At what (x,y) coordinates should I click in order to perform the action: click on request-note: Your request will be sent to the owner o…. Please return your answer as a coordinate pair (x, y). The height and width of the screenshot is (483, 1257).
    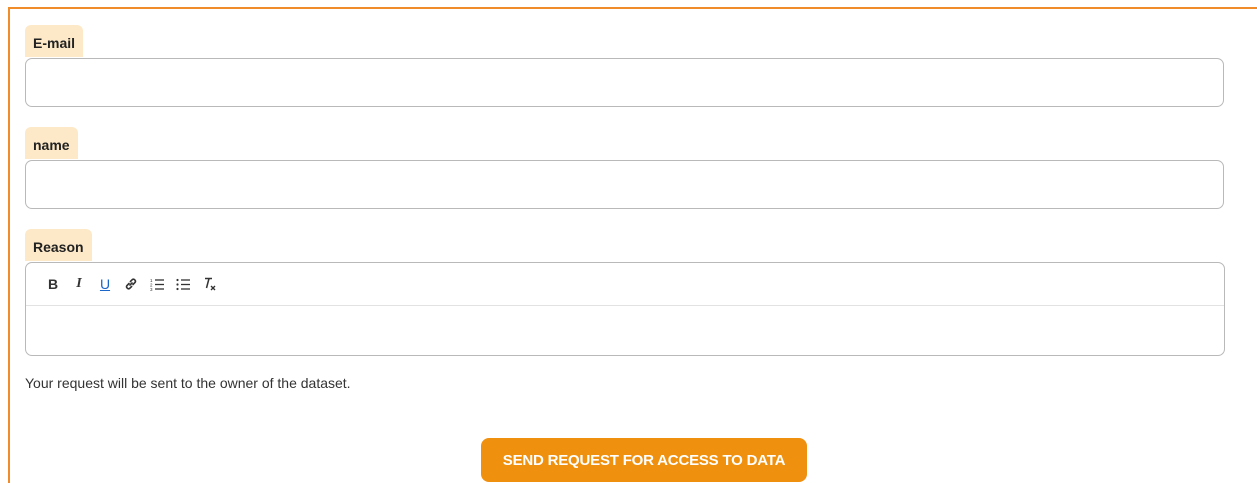
    Looking at the image, I should click on (188, 383).